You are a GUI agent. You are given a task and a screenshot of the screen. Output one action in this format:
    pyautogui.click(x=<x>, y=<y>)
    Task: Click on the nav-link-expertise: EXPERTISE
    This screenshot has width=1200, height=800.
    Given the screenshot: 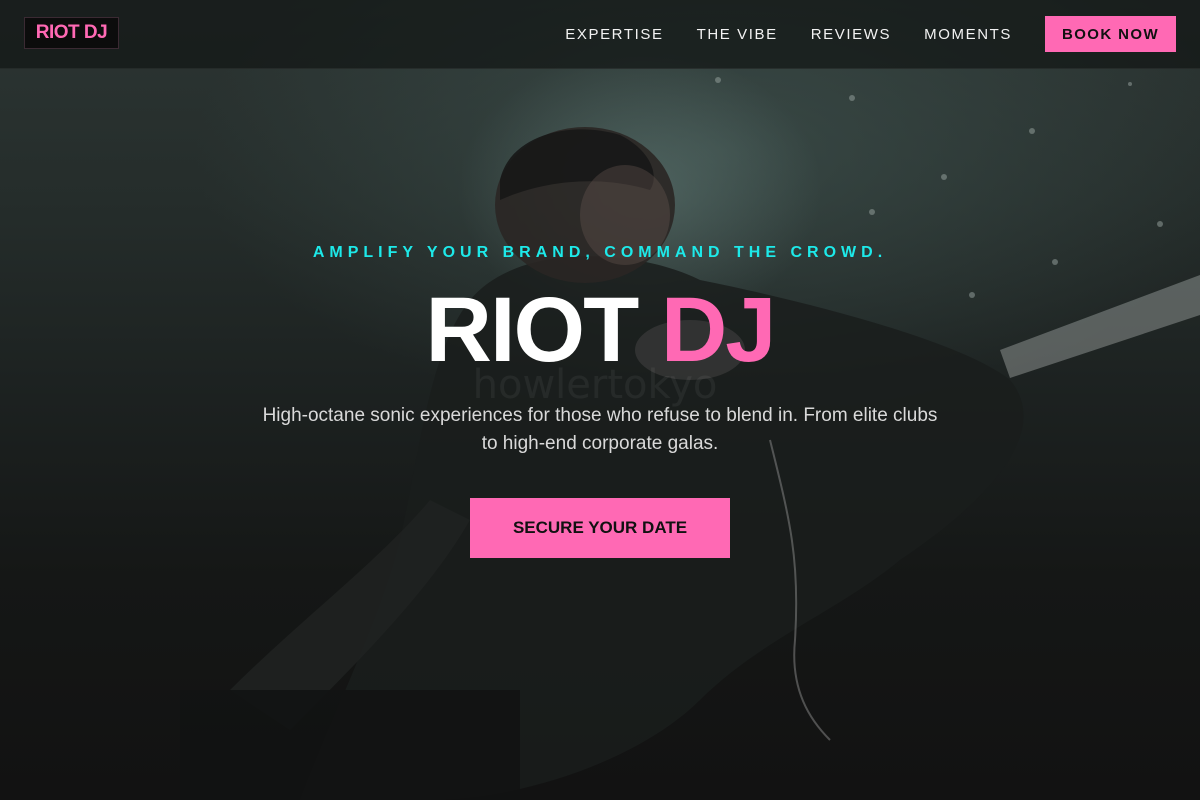 What is the action you would take?
    pyautogui.click(x=614, y=34)
    